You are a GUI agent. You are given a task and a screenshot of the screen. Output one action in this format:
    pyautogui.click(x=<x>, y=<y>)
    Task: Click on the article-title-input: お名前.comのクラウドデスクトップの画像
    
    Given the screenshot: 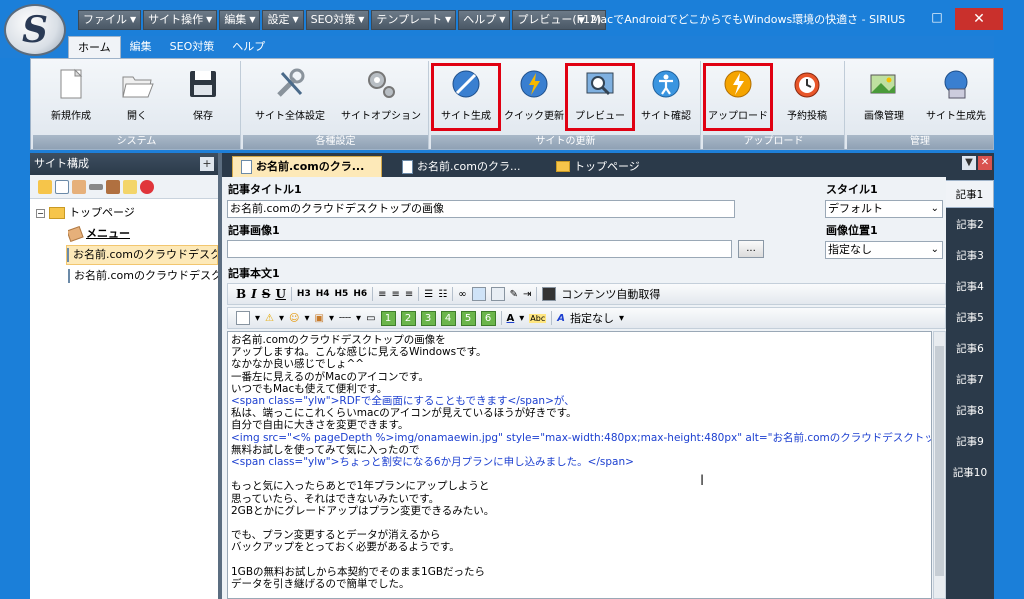 What is the action you would take?
    pyautogui.click(x=481, y=209)
    